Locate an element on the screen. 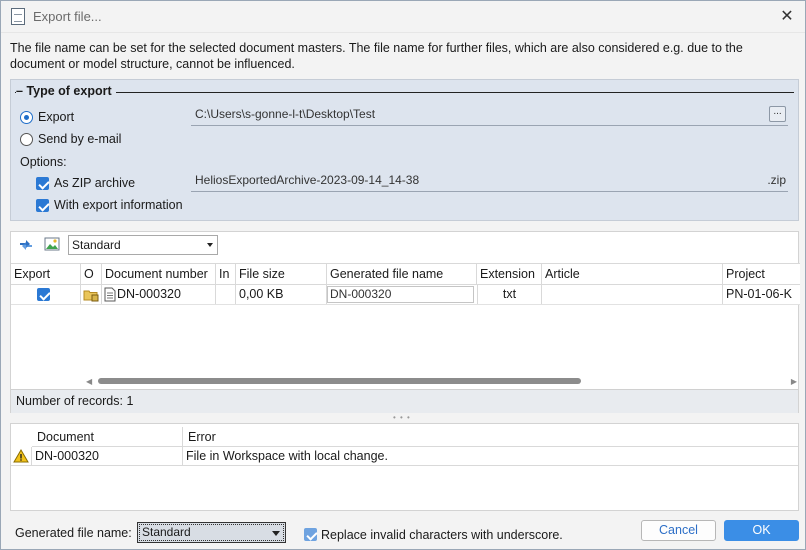 The width and height of the screenshot is (806, 550). col-in: In is located at coordinates (226, 274).